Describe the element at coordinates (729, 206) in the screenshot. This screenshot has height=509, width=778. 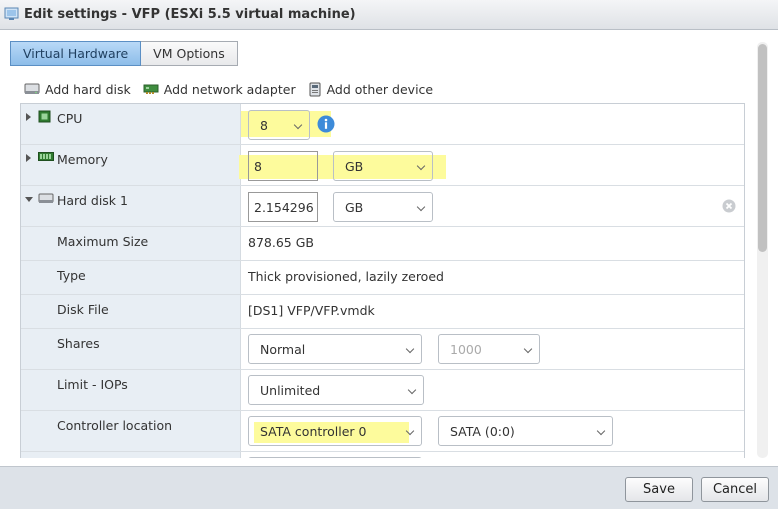
I see `remove-device-icon` at that location.